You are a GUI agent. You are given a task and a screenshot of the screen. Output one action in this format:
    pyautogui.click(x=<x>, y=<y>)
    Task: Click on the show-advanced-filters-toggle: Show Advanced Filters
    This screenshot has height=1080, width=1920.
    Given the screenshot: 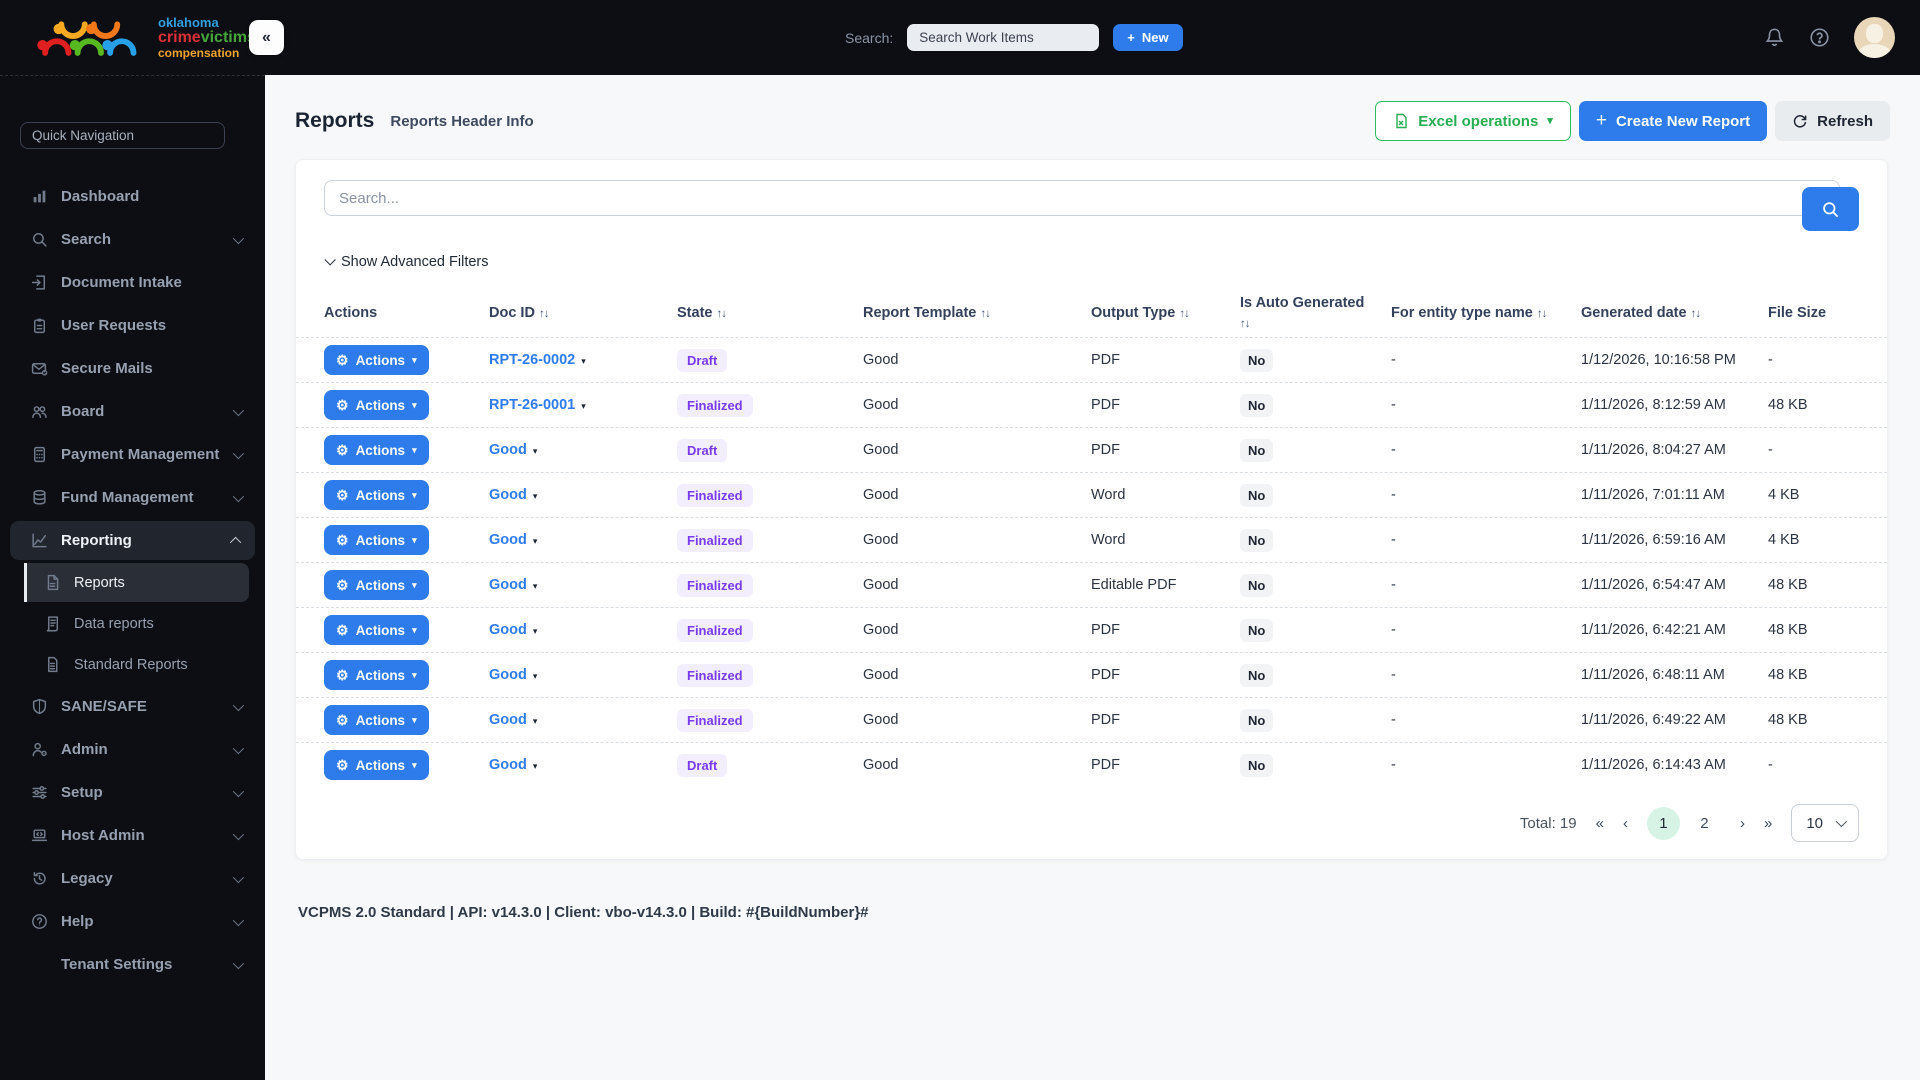 What is the action you would take?
    pyautogui.click(x=406, y=262)
    